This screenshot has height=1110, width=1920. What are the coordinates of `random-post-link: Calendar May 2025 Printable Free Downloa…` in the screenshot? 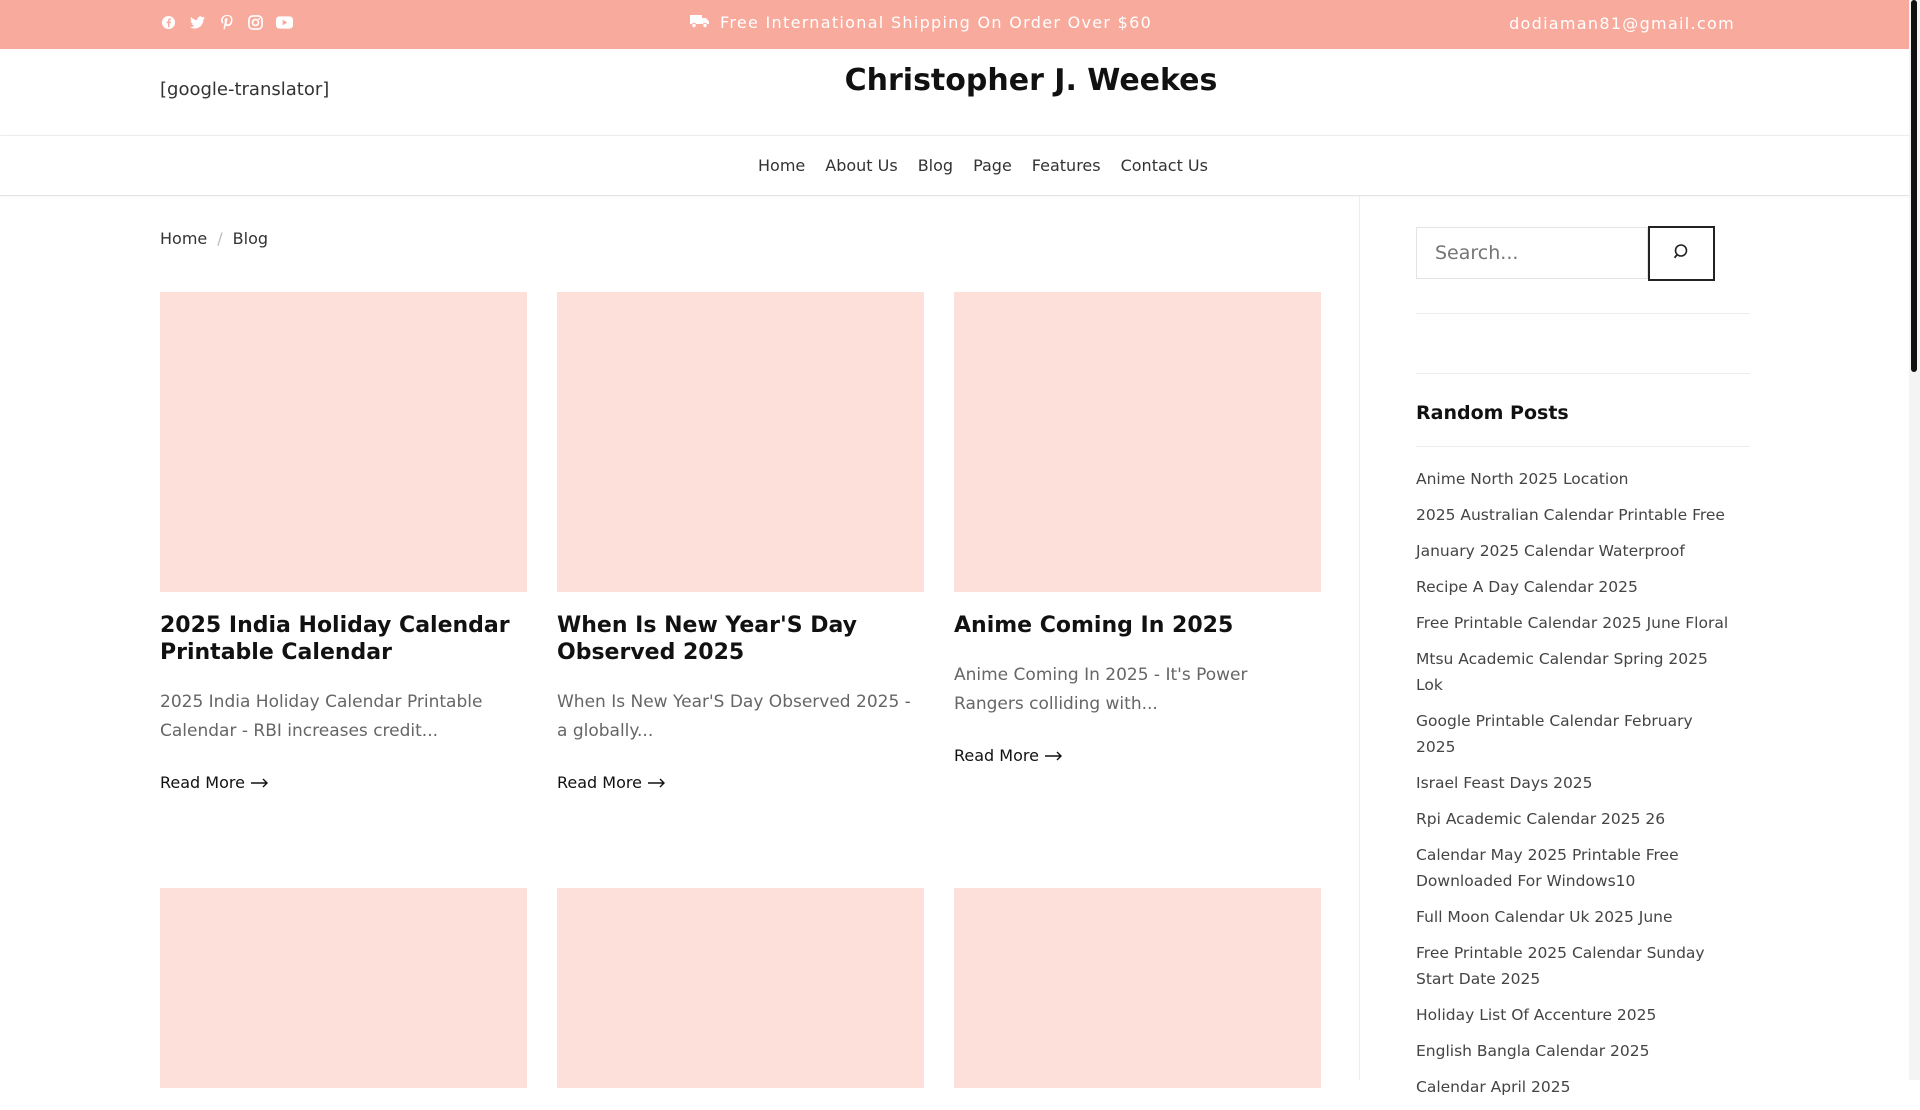 It's located at (1576, 868).